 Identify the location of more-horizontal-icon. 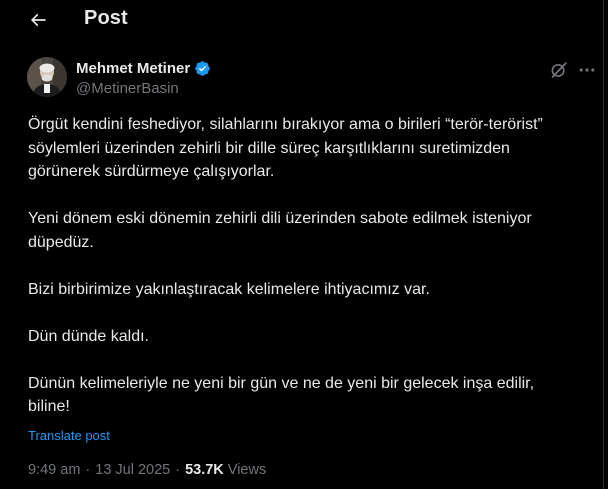
(587, 70).